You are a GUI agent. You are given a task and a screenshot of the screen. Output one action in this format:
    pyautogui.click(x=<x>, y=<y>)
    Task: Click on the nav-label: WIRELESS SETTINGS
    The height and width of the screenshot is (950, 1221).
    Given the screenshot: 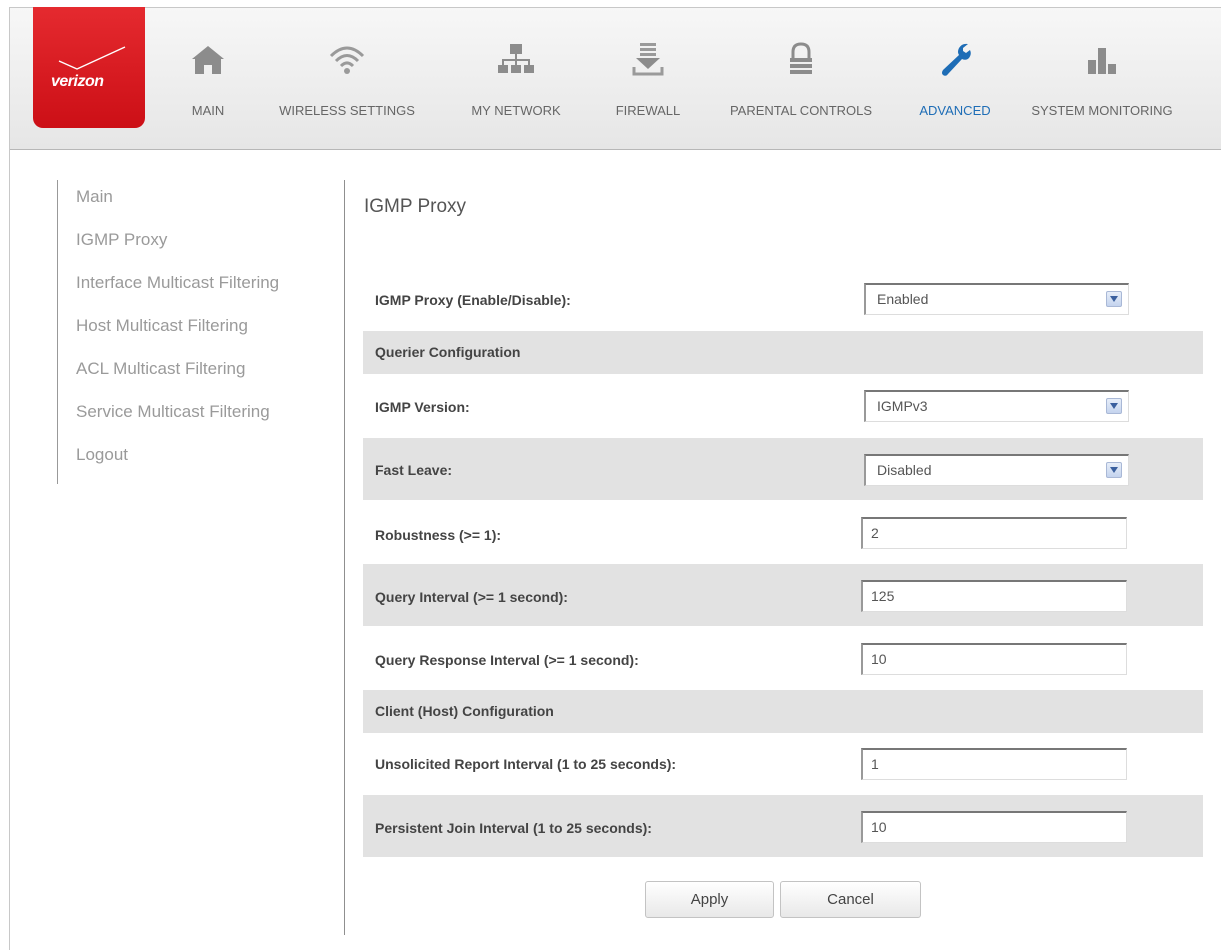 What is the action you would take?
    pyautogui.click(x=347, y=110)
    